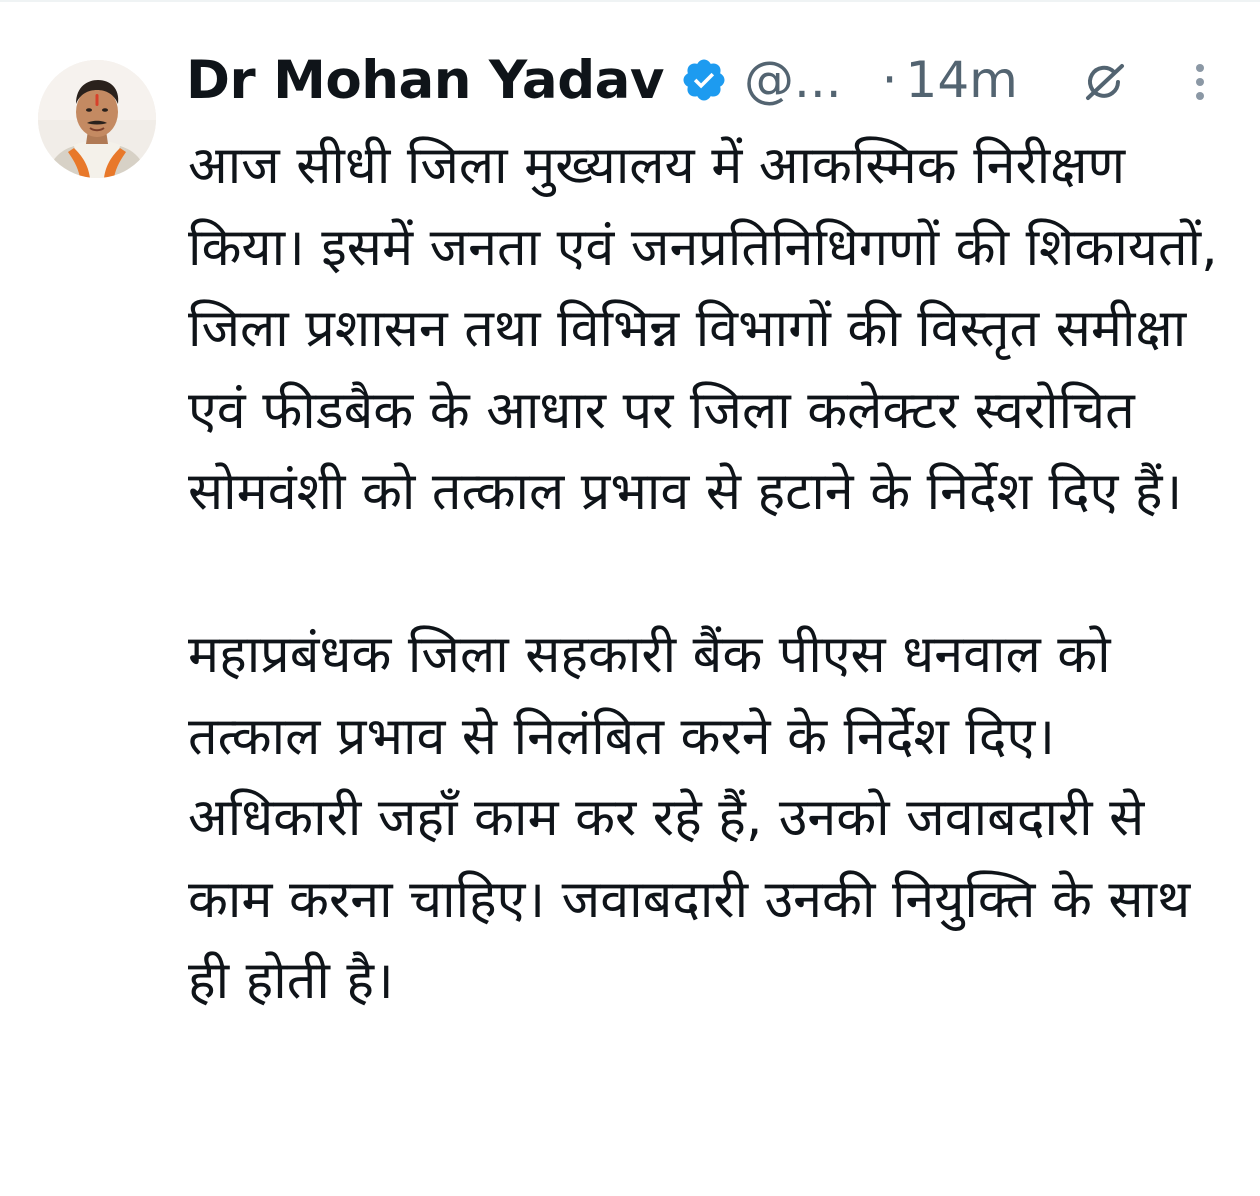 This screenshot has width=1260, height=1196. Describe the element at coordinates (1200, 84) in the screenshot. I see `more-options-icon` at that location.